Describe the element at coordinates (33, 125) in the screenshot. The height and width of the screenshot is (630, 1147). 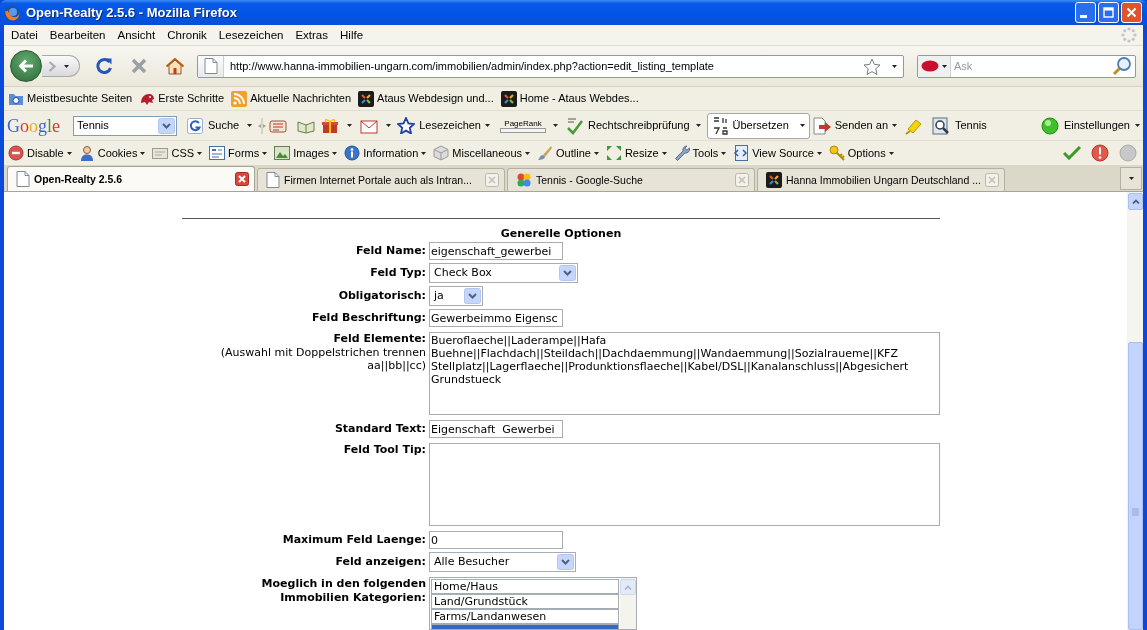
I see `google-logo: Google` at that location.